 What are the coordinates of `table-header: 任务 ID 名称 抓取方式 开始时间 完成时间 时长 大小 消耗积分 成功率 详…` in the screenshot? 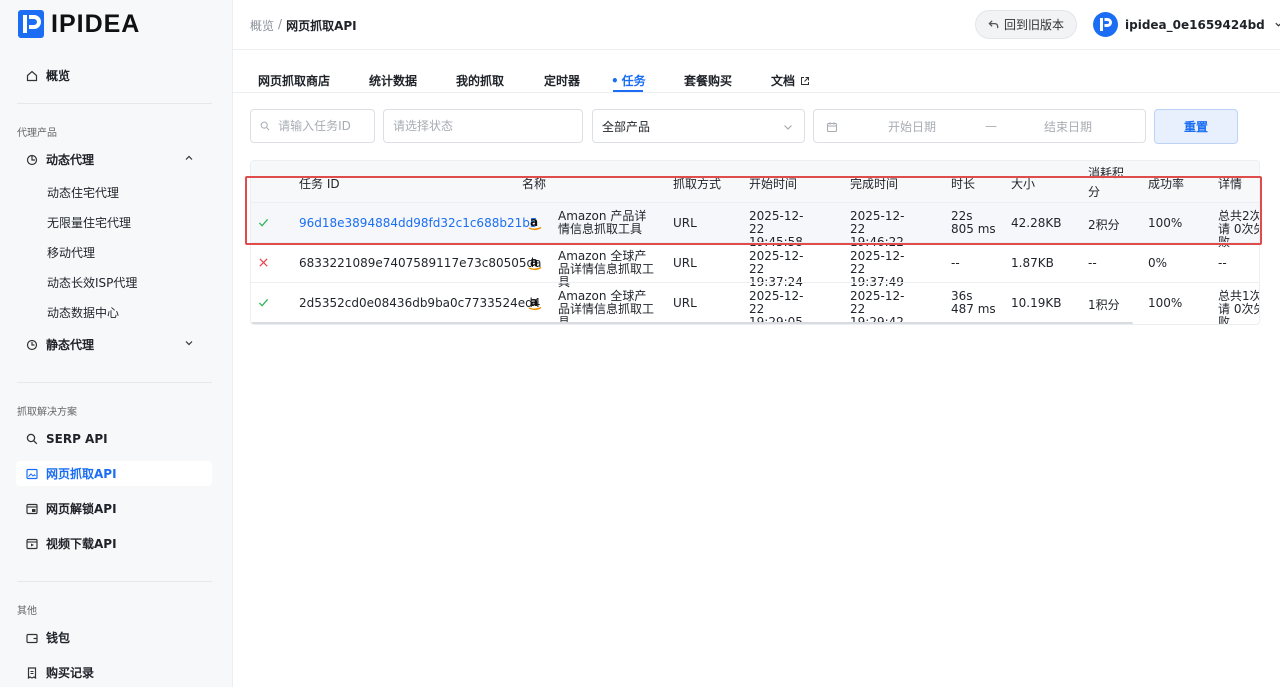 It's located at (755, 181).